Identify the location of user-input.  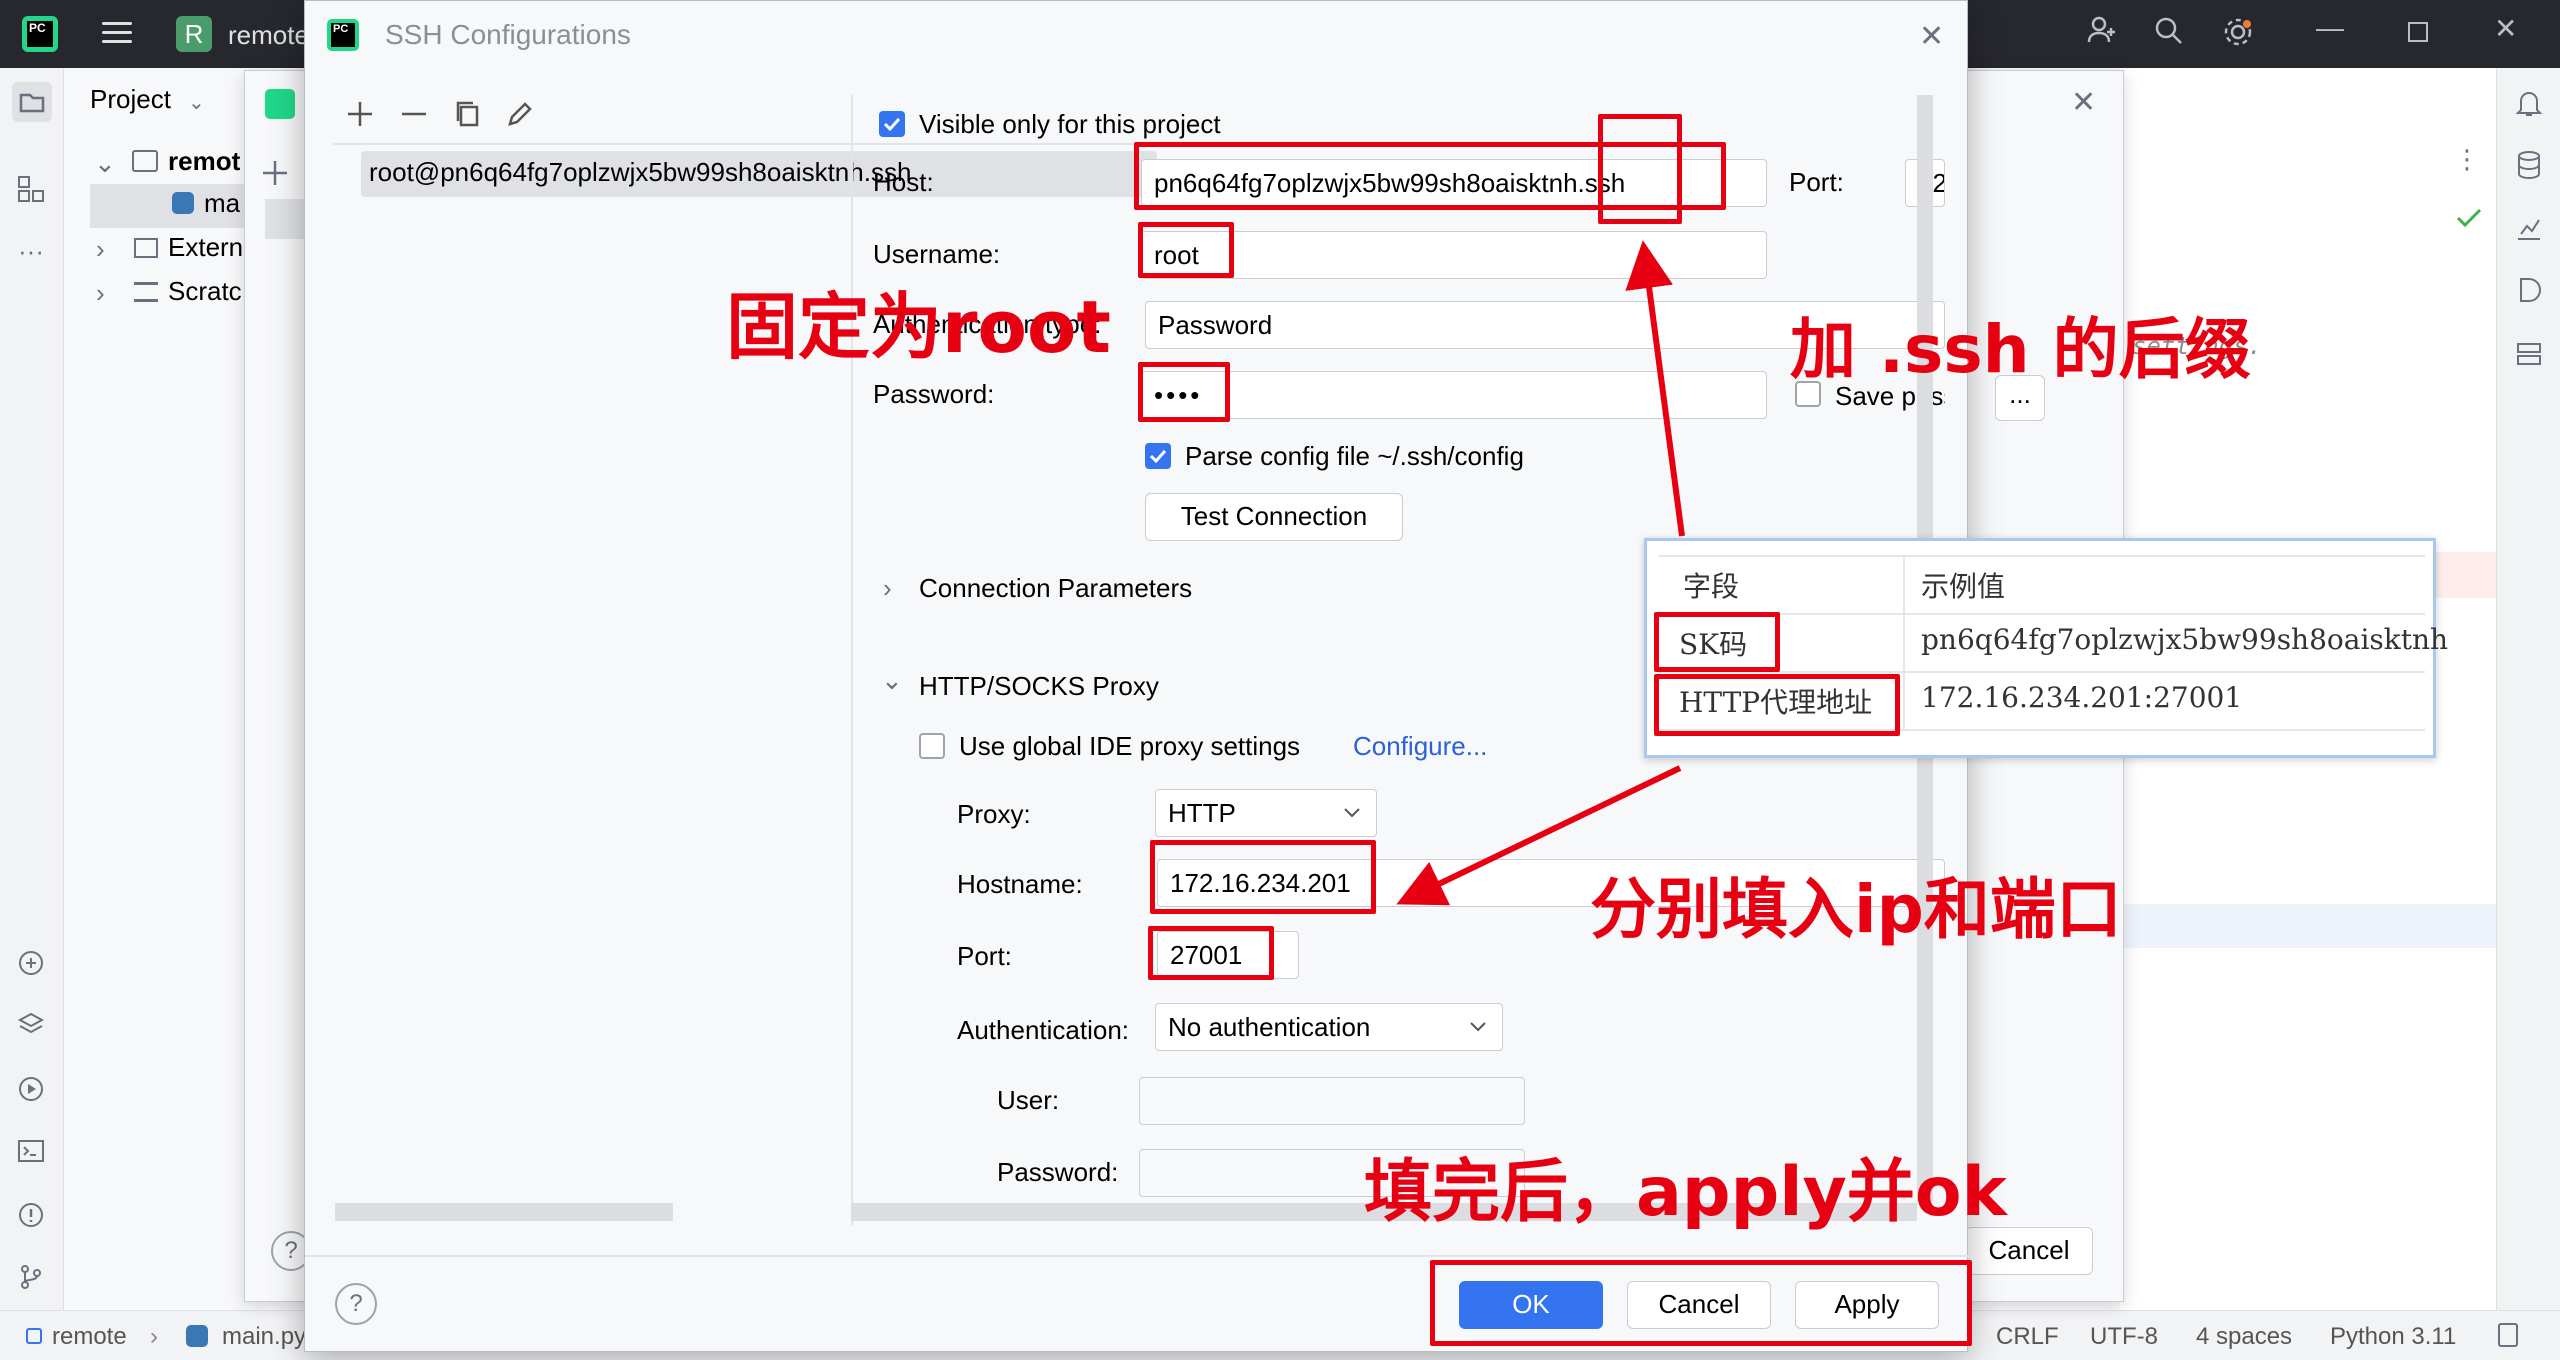
(1332, 1101).